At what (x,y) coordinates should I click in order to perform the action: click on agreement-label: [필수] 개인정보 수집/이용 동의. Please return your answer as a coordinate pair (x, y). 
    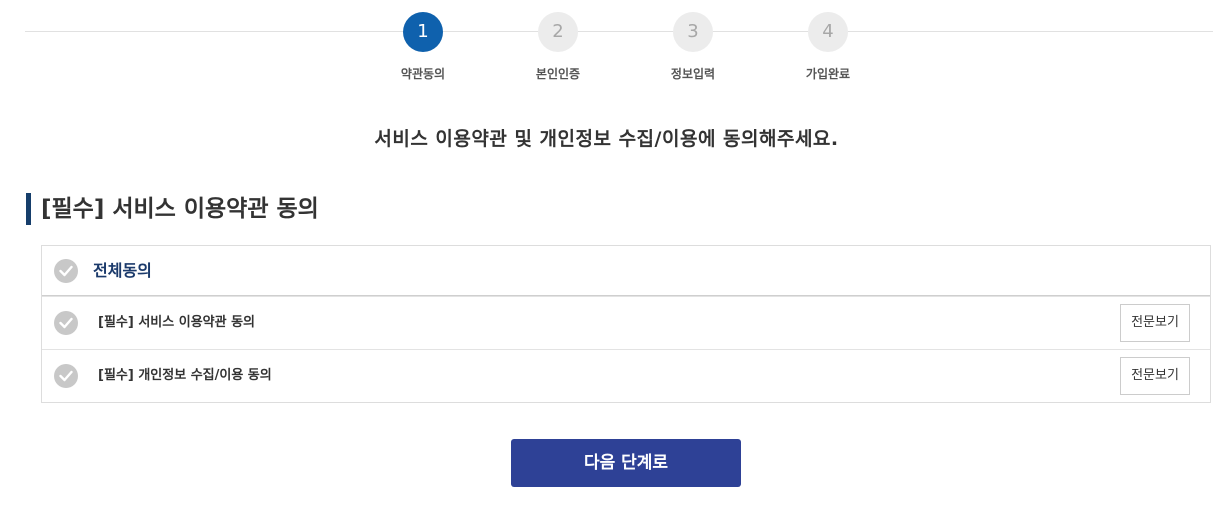
    Looking at the image, I should click on (185, 376).